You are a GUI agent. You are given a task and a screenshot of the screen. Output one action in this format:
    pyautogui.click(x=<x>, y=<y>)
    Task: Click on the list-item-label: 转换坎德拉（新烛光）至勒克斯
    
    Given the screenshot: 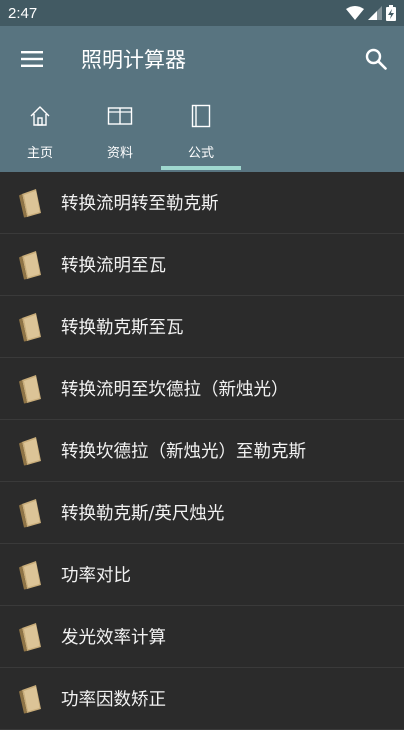 What is the action you would take?
    pyautogui.click(x=183, y=452)
    